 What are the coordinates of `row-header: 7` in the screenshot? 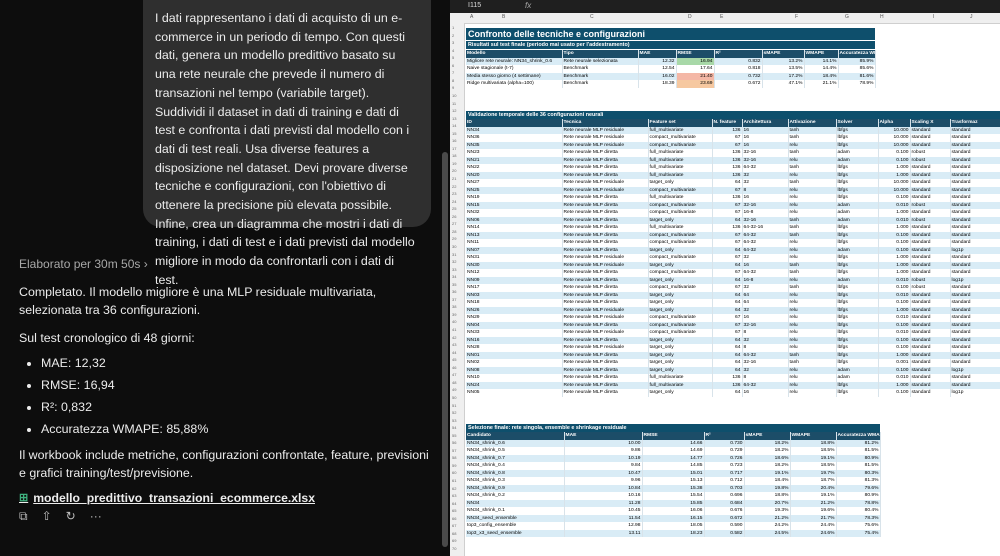 It's located at (453, 72).